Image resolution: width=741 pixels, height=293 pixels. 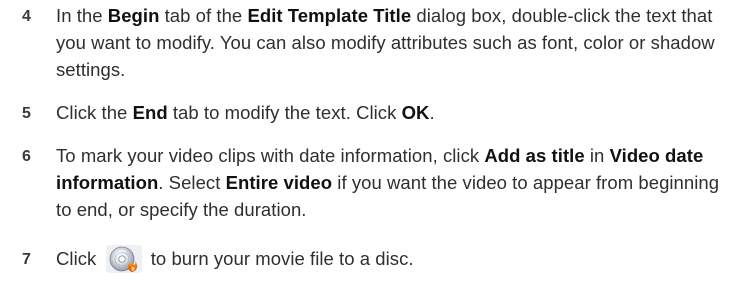 I want to click on step-text: Click to burn your movie file to a disc., so click(x=396, y=259).